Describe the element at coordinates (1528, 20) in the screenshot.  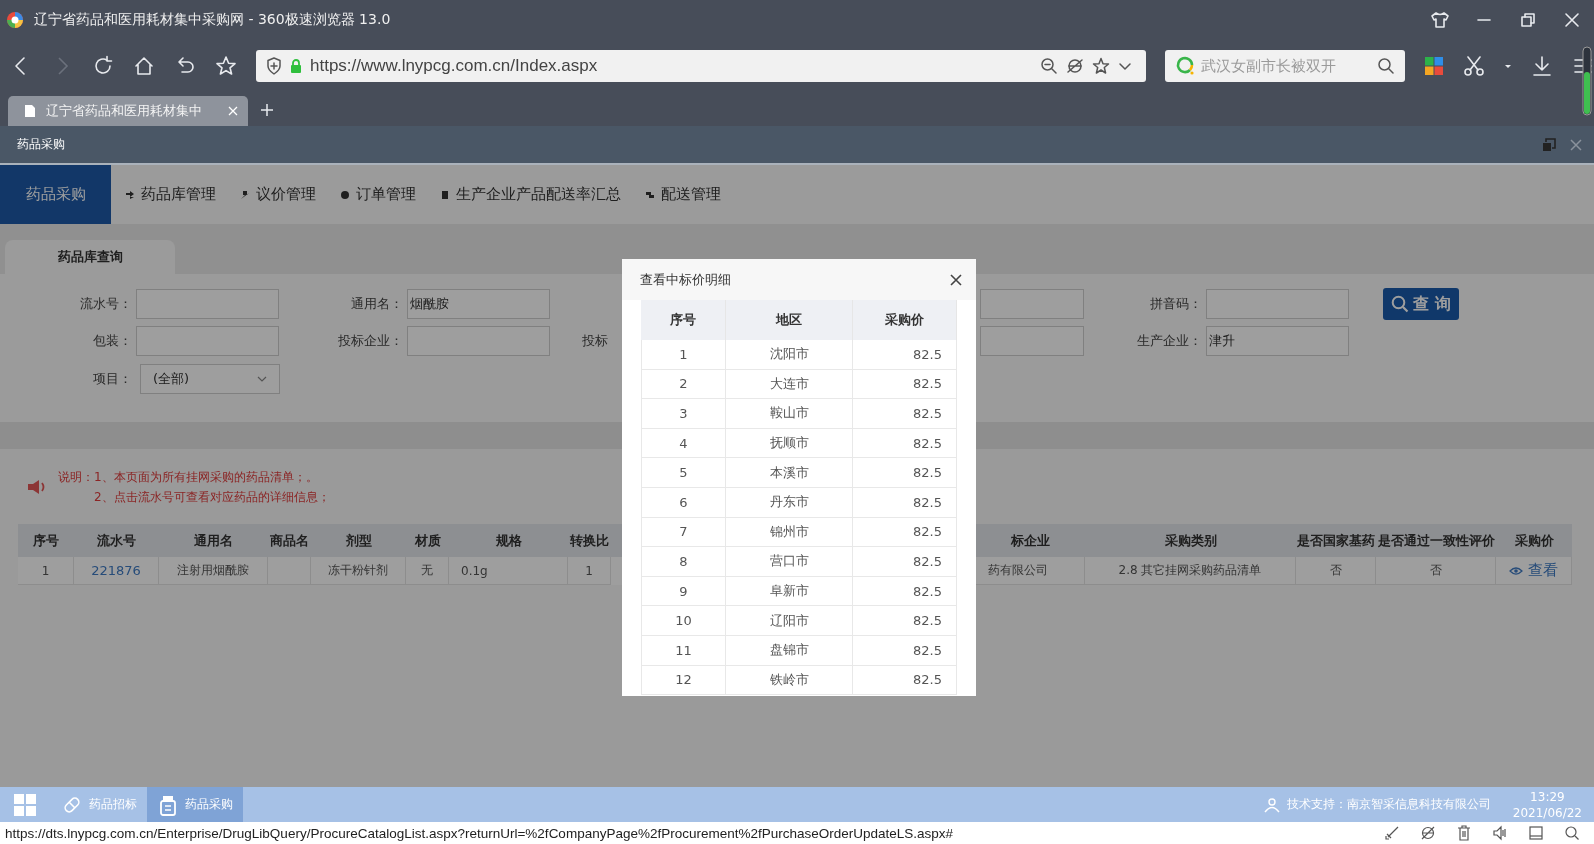
I see `restore-icon` at that location.